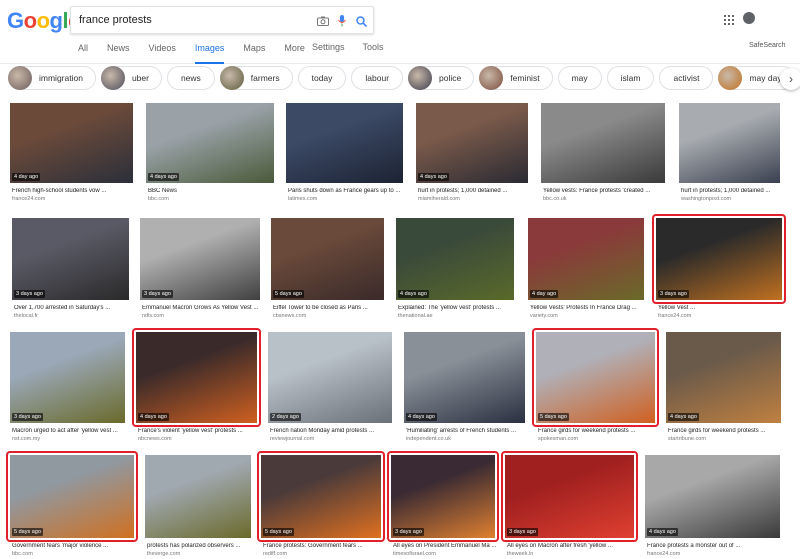 This screenshot has width=800, height=559. I want to click on chip-label: may, so click(579, 78).